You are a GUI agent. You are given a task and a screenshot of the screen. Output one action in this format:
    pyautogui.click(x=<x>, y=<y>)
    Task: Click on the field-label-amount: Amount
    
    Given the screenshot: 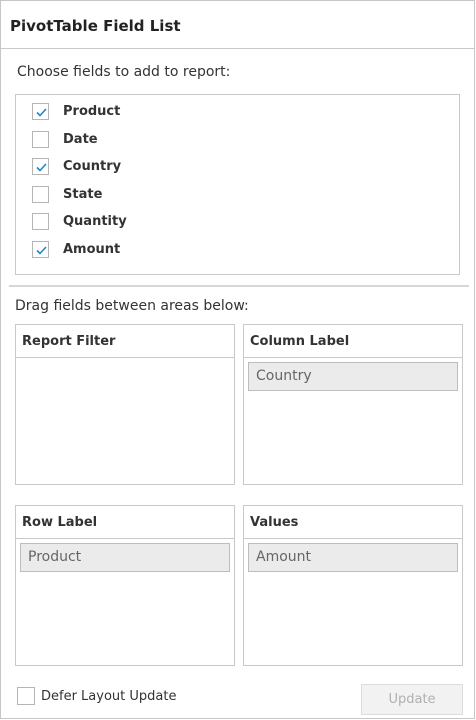 What is the action you would take?
    pyautogui.click(x=92, y=249)
    